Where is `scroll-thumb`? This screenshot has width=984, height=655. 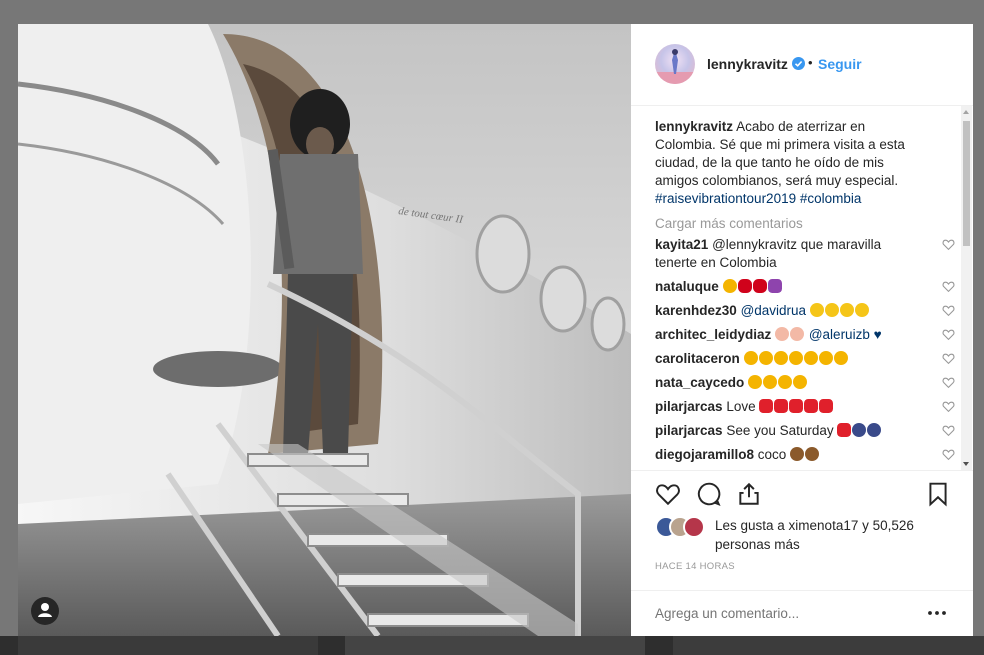 scroll-thumb is located at coordinates (966, 183).